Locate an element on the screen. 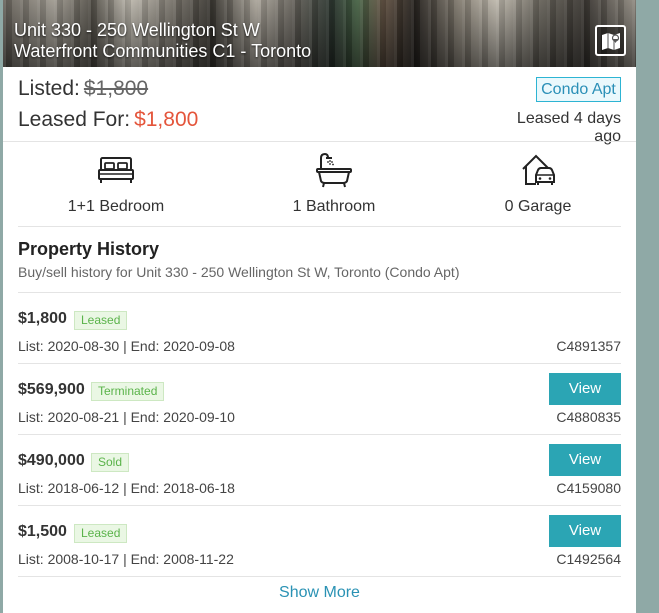 The width and height of the screenshot is (659, 613). listed-price-line: Listed: $1,800 is located at coordinates (83, 89).